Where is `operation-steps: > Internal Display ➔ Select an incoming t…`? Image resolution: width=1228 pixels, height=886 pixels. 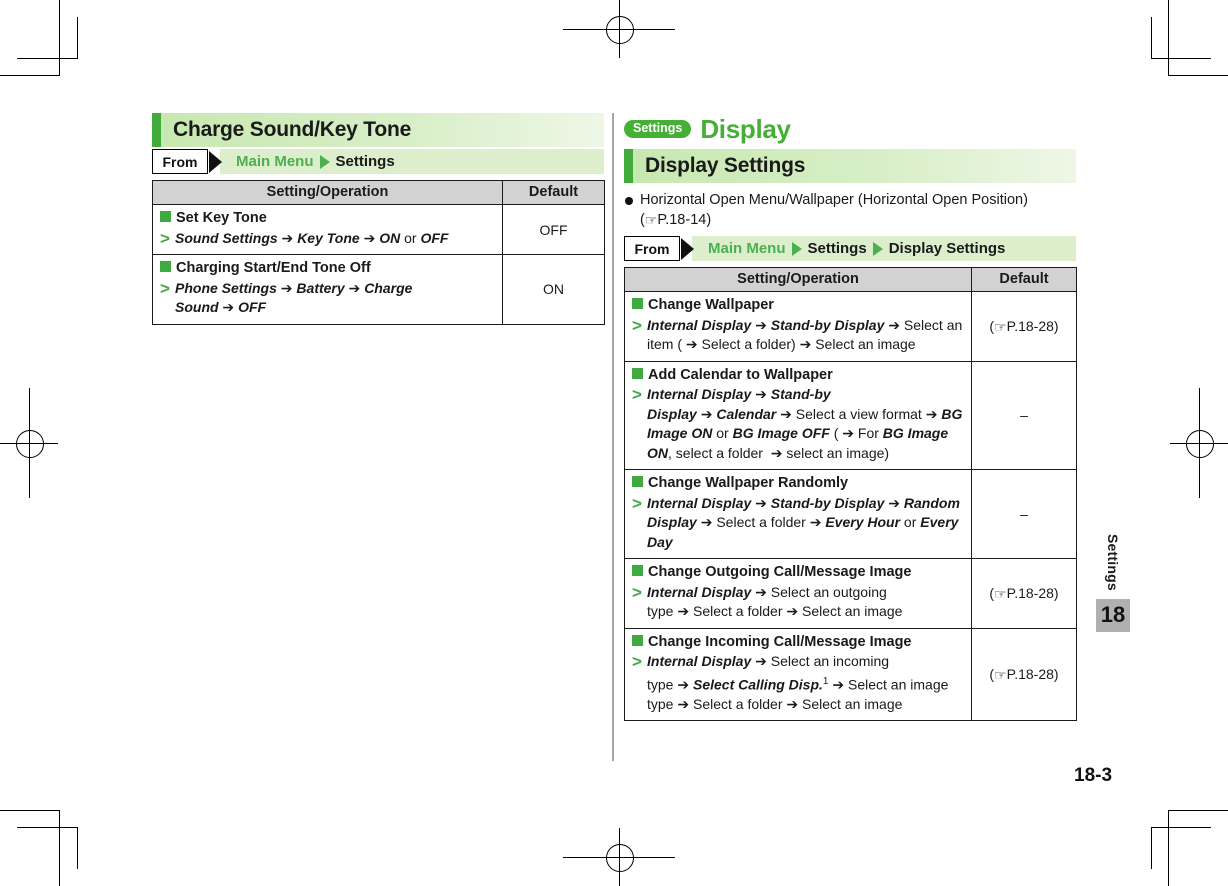 operation-steps: > Internal Display ➔ Select an incoming t… is located at coordinates (790, 682).